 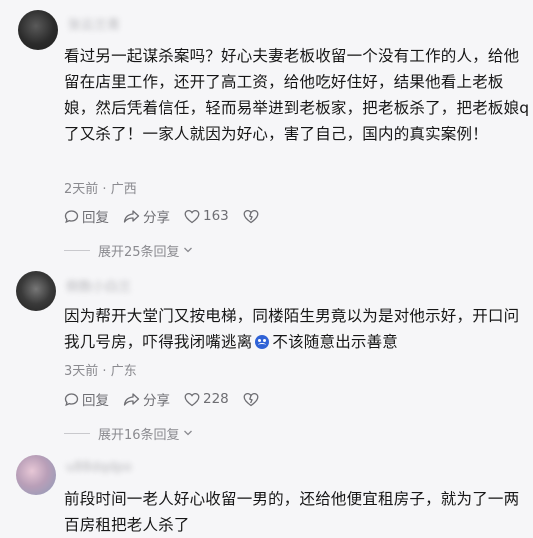 What do you see at coordinates (94, 23) in the screenshot?
I see `comment-username: 张云兰青` at bounding box center [94, 23].